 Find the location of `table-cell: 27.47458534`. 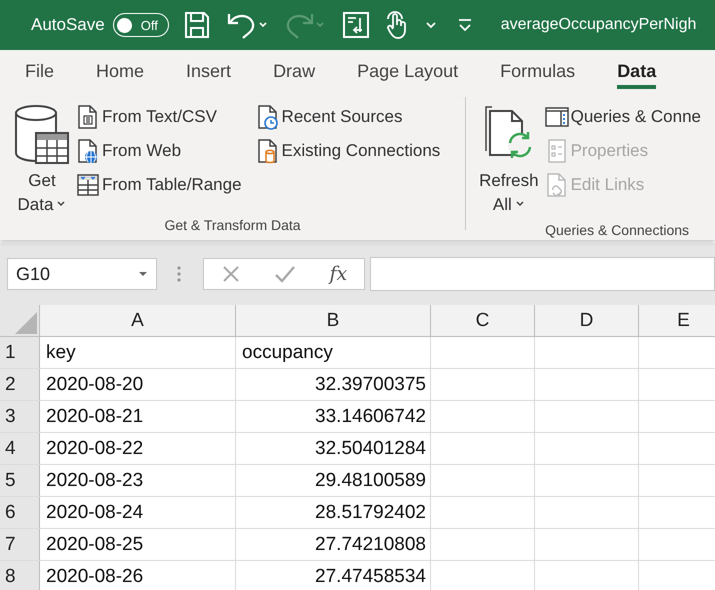

table-cell: 27.47458534 is located at coordinates (370, 576).